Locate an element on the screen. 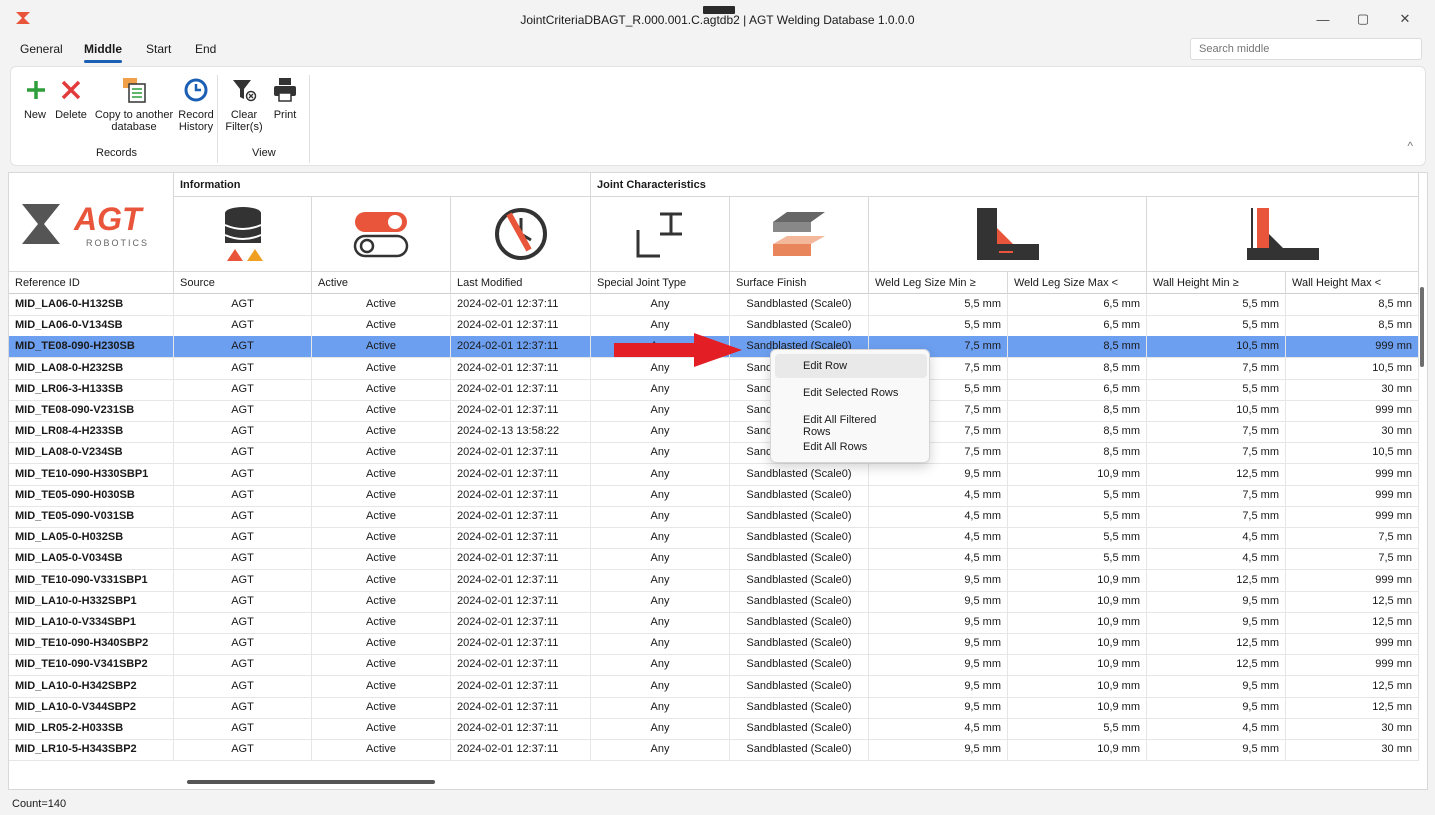 The width and height of the screenshot is (1435, 815). header-special-joint-type: Special Joint Type is located at coordinates (660, 283).